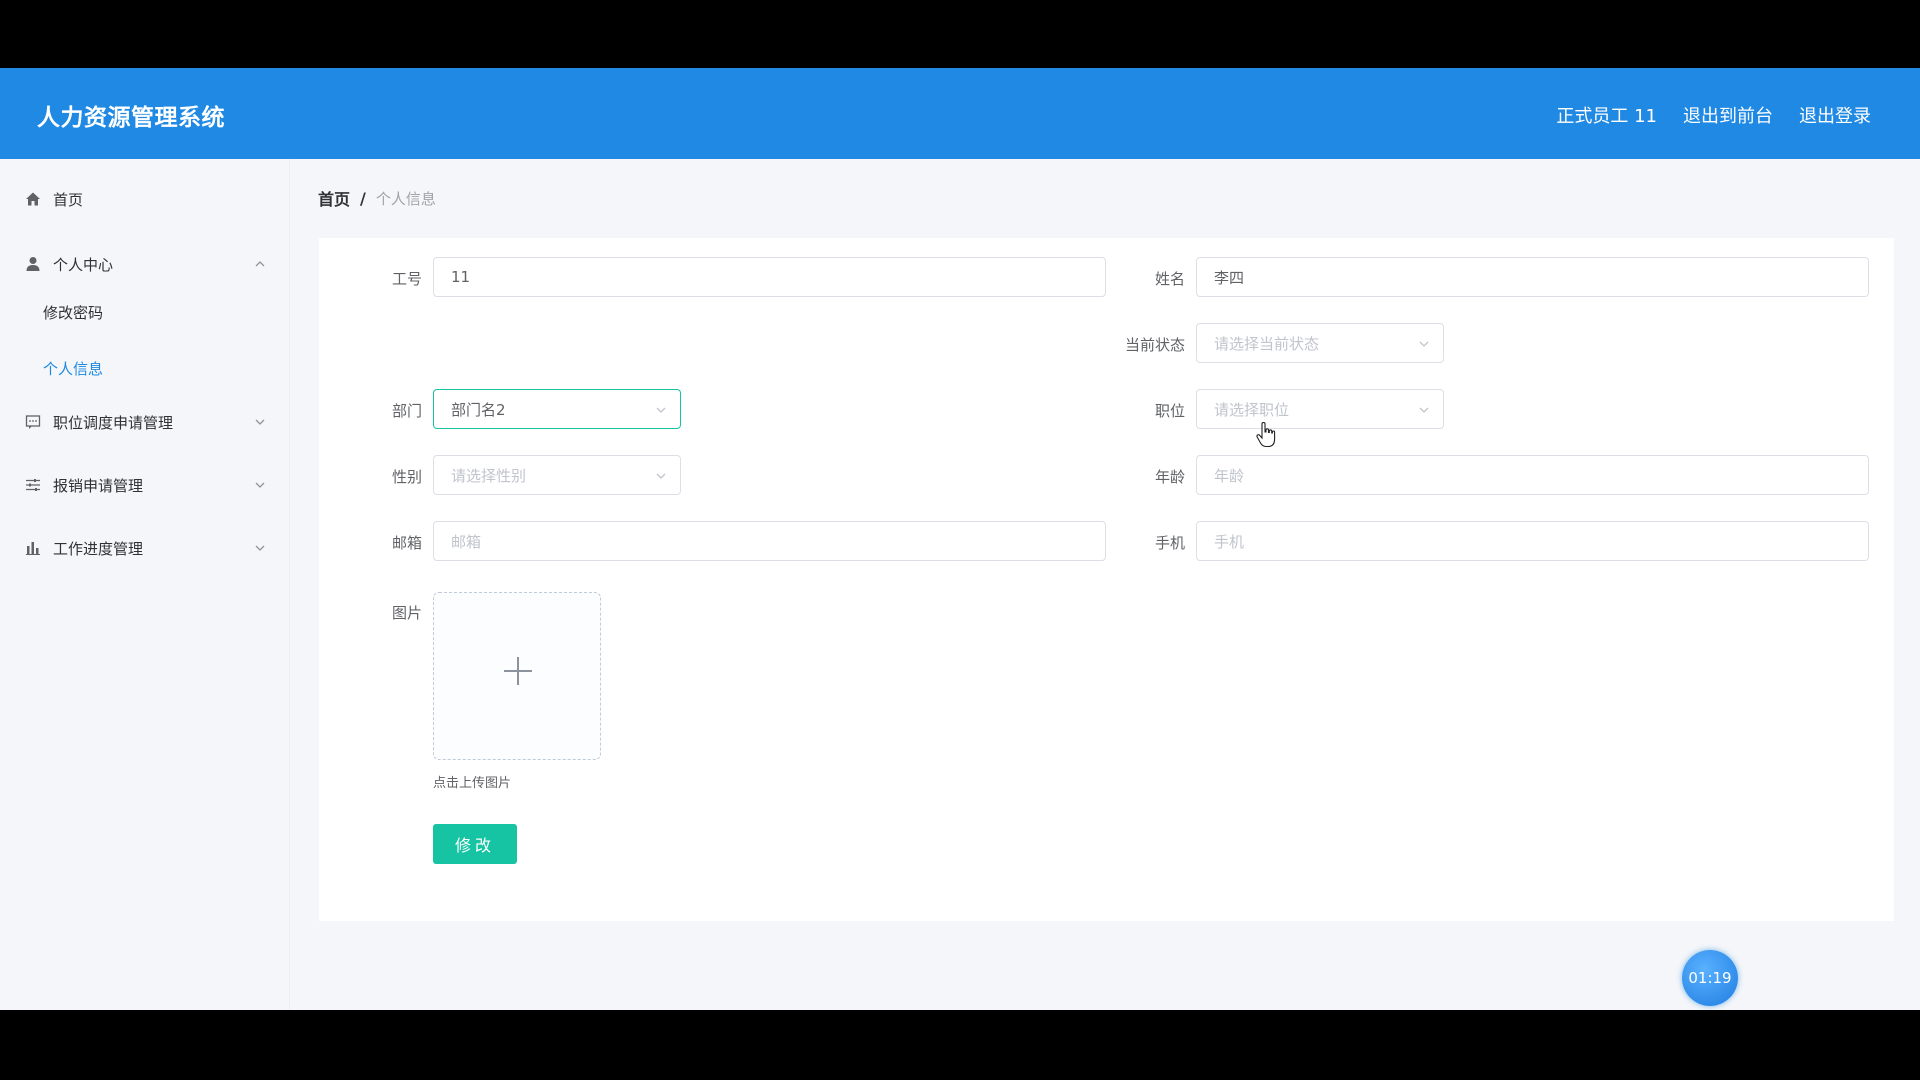 Image resolution: width=1920 pixels, height=1080 pixels. Describe the element at coordinates (557, 409) in the screenshot. I see `dept-select: 部门名2` at that location.